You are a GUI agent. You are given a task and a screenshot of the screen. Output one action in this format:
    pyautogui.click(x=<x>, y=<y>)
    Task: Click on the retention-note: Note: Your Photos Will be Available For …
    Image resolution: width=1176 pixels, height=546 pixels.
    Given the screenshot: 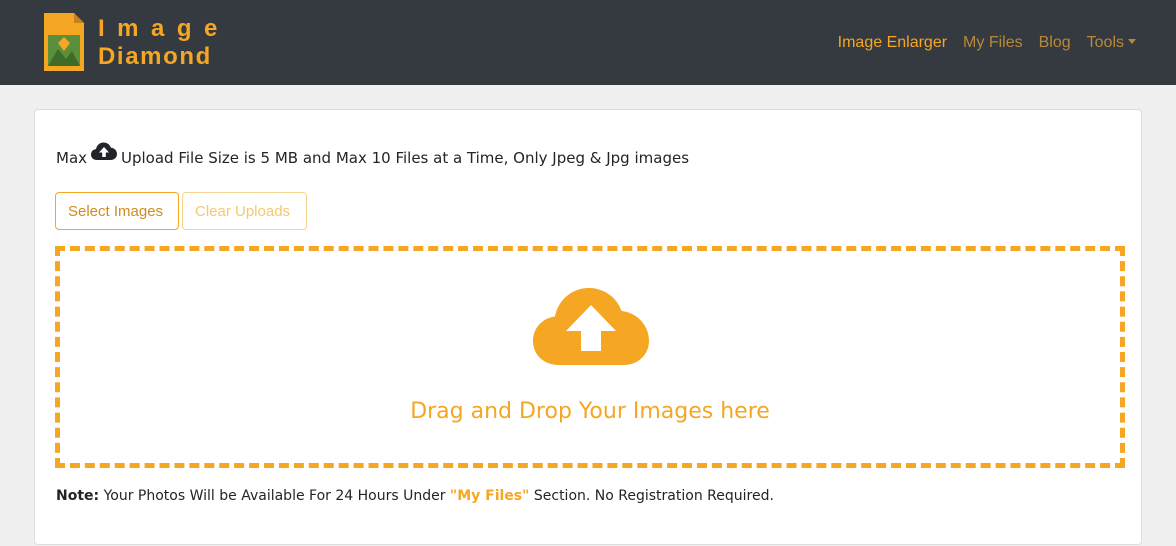 What is the action you would take?
    pyautogui.click(x=415, y=496)
    